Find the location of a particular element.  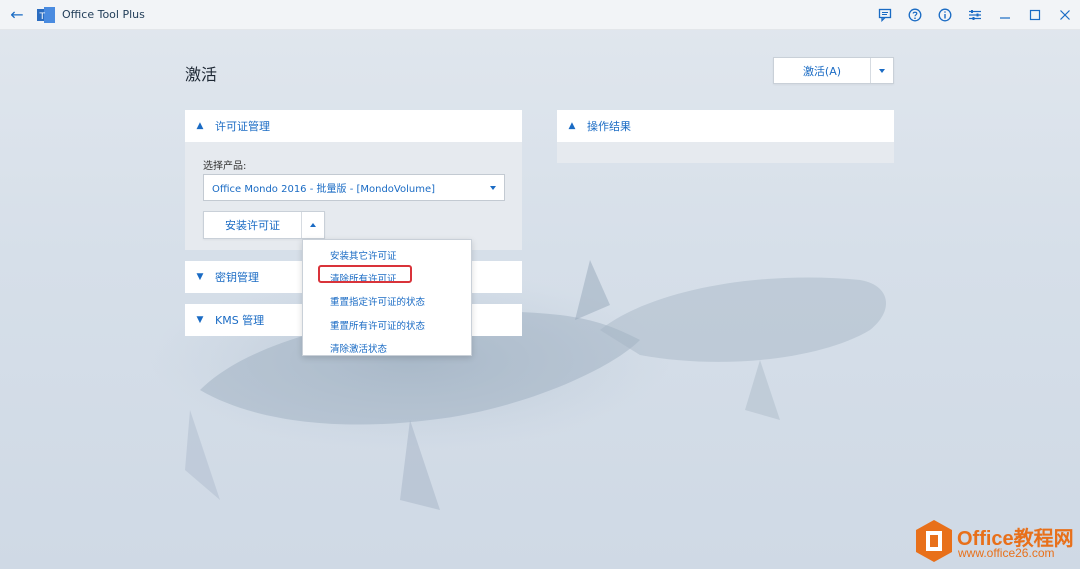

office-logo-icon is located at coordinates (934, 541).